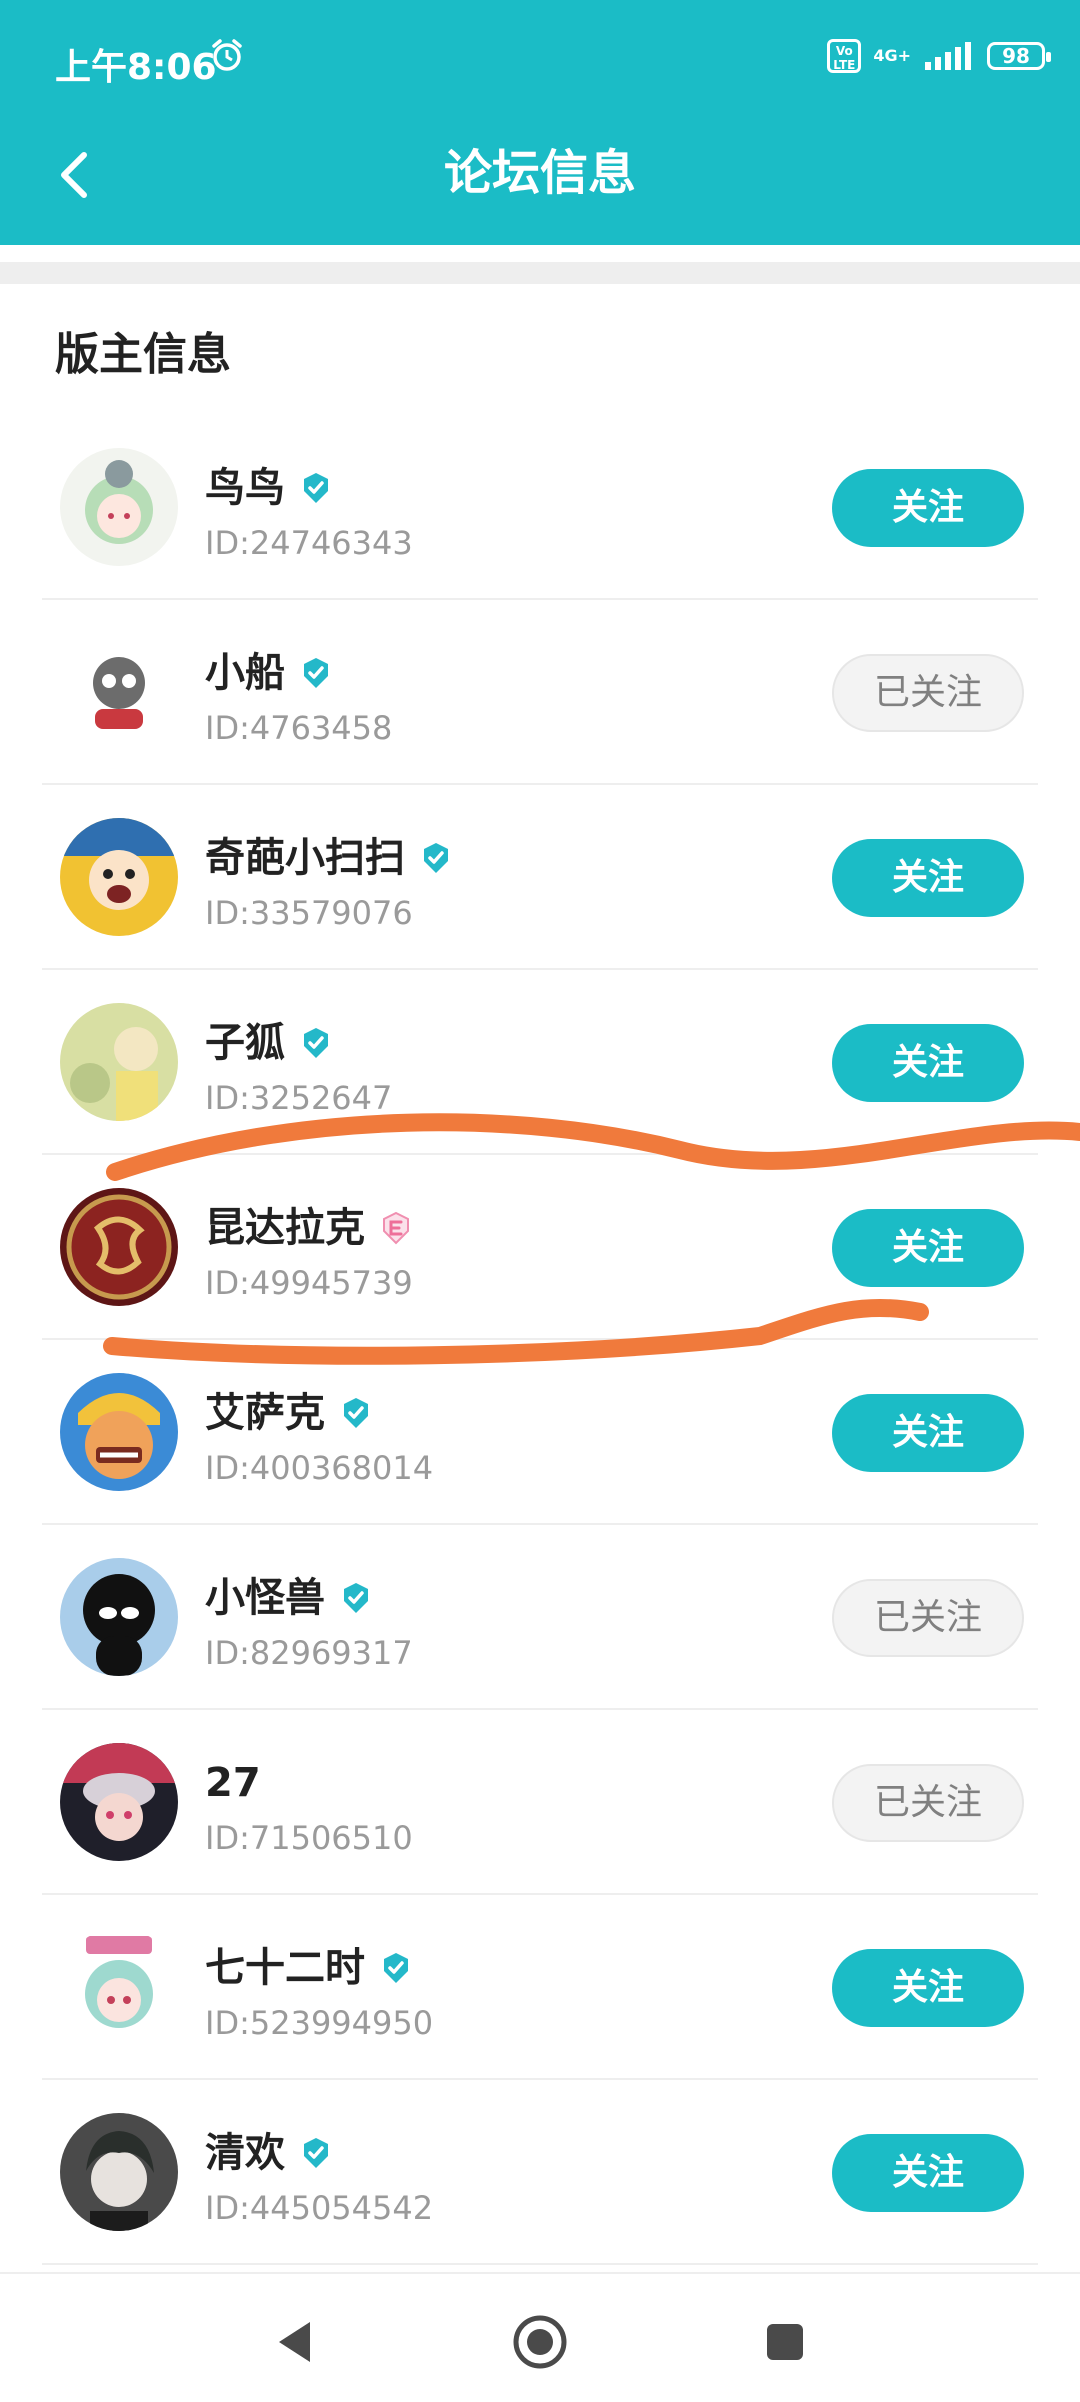 The image size is (1080, 2402). I want to click on name-row: 小怪兽, so click(289, 1598).